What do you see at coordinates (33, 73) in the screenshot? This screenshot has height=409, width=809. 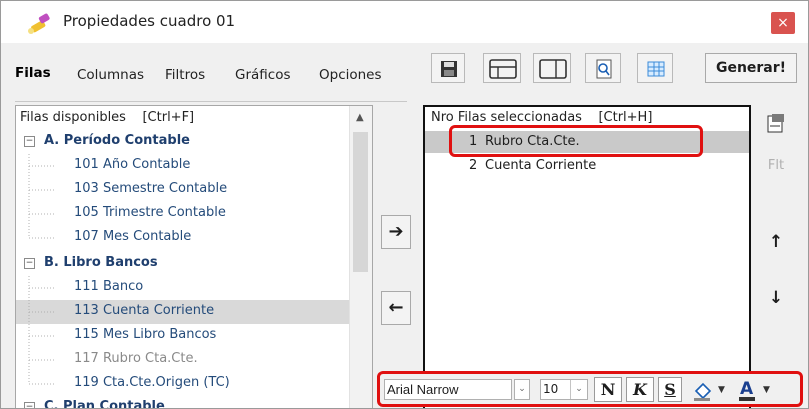 I see `tab-label: Filas` at bounding box center [33, 73].